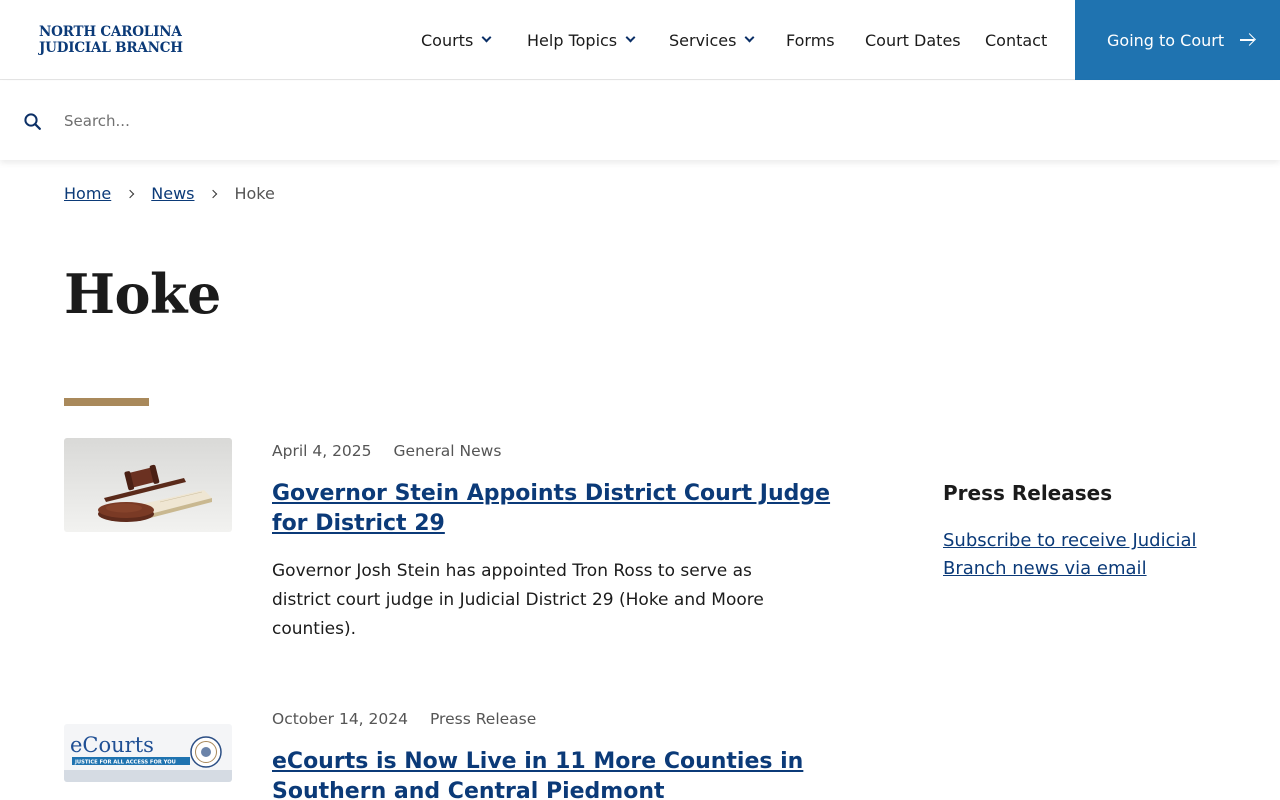 The image size is (1280, 800). I want to click on ecourts-brand-text: eCourts, so click(112, 745).